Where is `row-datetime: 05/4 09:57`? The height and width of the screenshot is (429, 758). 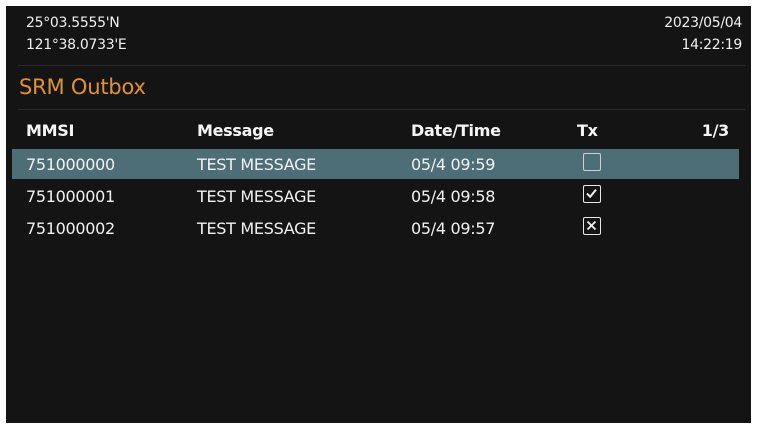
row-datetime: 05/4 09:57 is located at coordinates (453, 228).